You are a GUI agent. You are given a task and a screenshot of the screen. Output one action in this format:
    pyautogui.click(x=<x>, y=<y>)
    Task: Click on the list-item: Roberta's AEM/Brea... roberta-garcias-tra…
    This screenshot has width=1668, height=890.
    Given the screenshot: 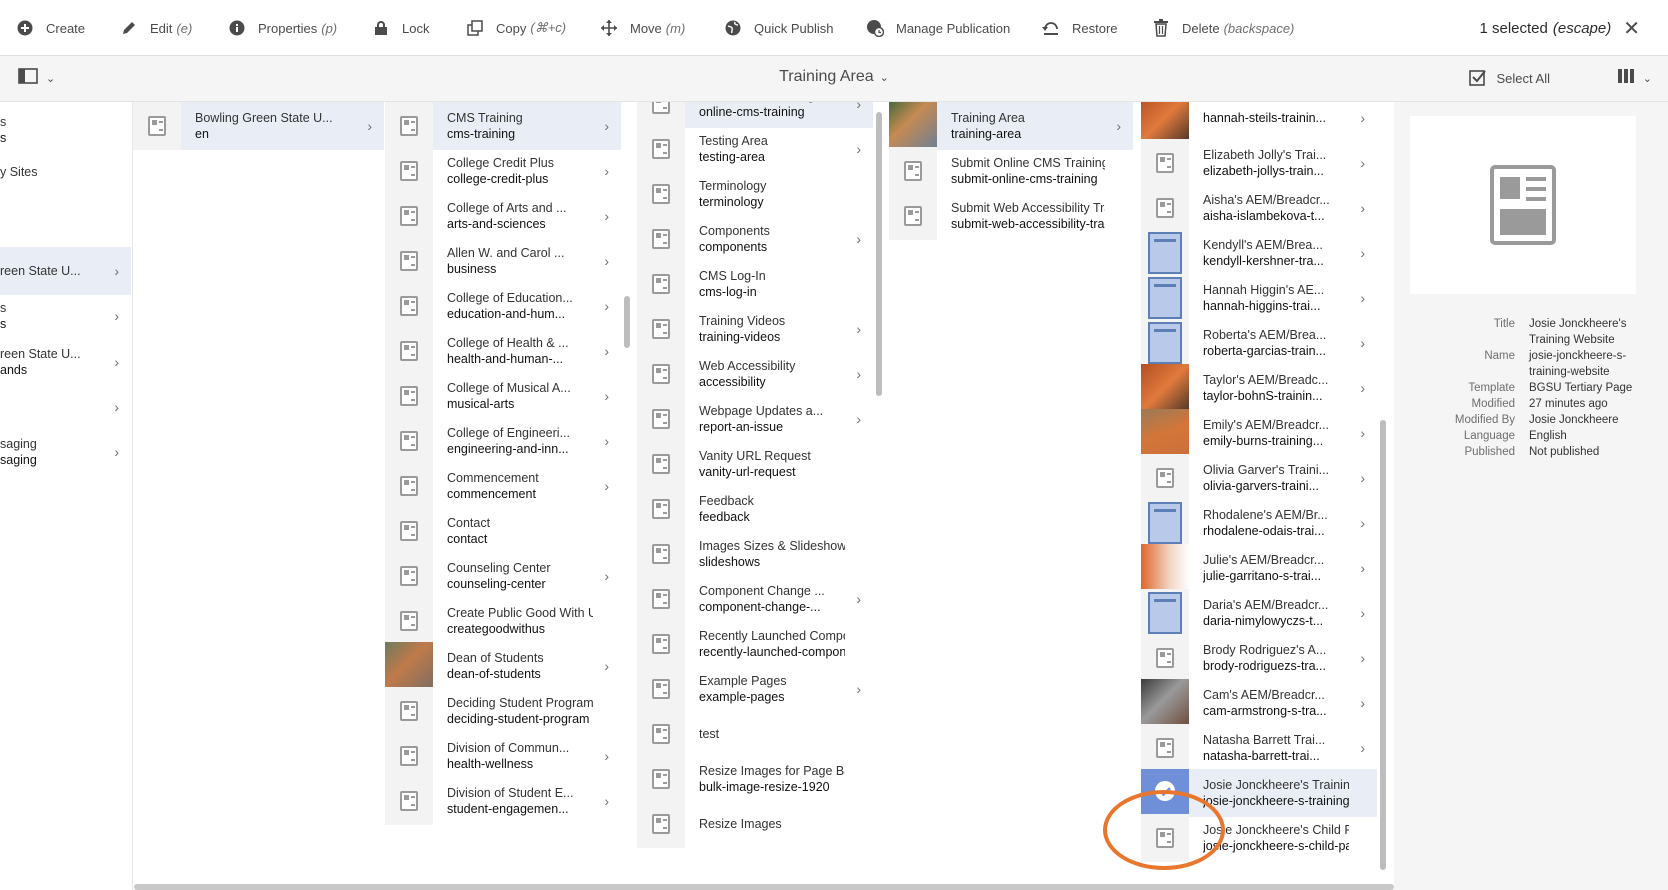 What is the action you would take?
    pyautogui.click(x=1259, y=343)
    